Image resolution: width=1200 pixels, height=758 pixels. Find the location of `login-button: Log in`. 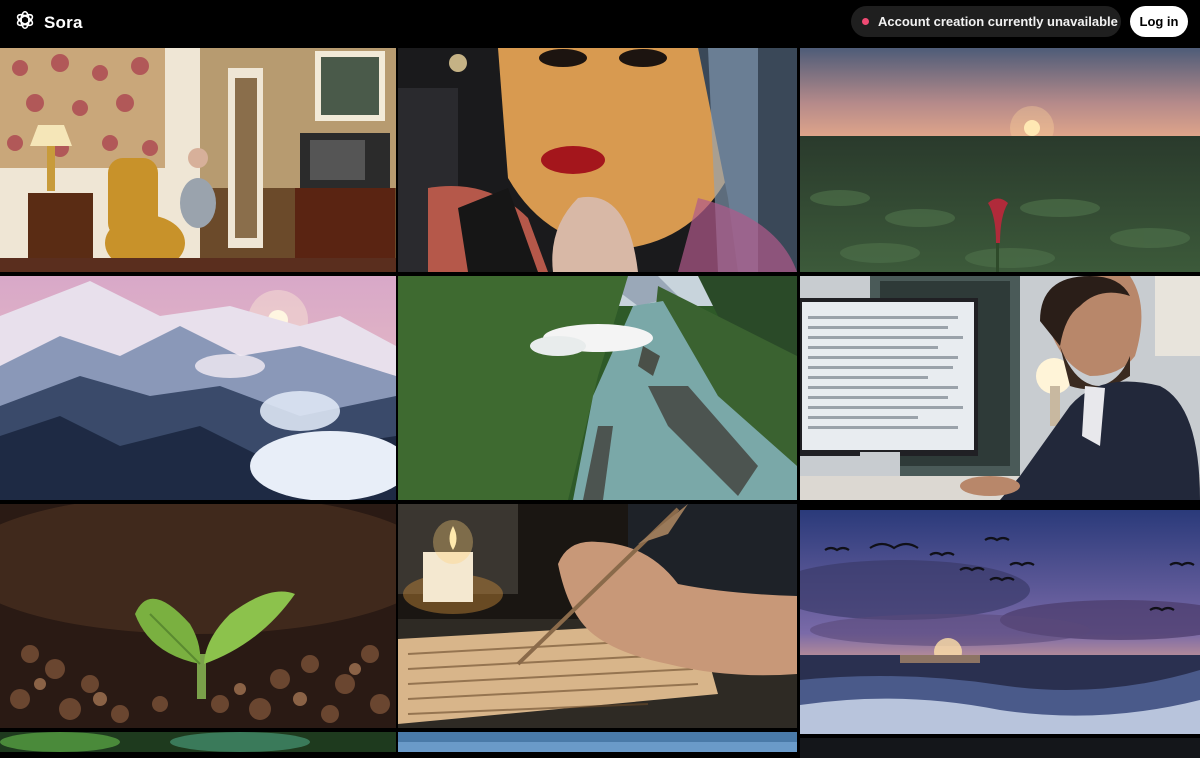

login-button: Log in is located at coordinates (1159, 21).